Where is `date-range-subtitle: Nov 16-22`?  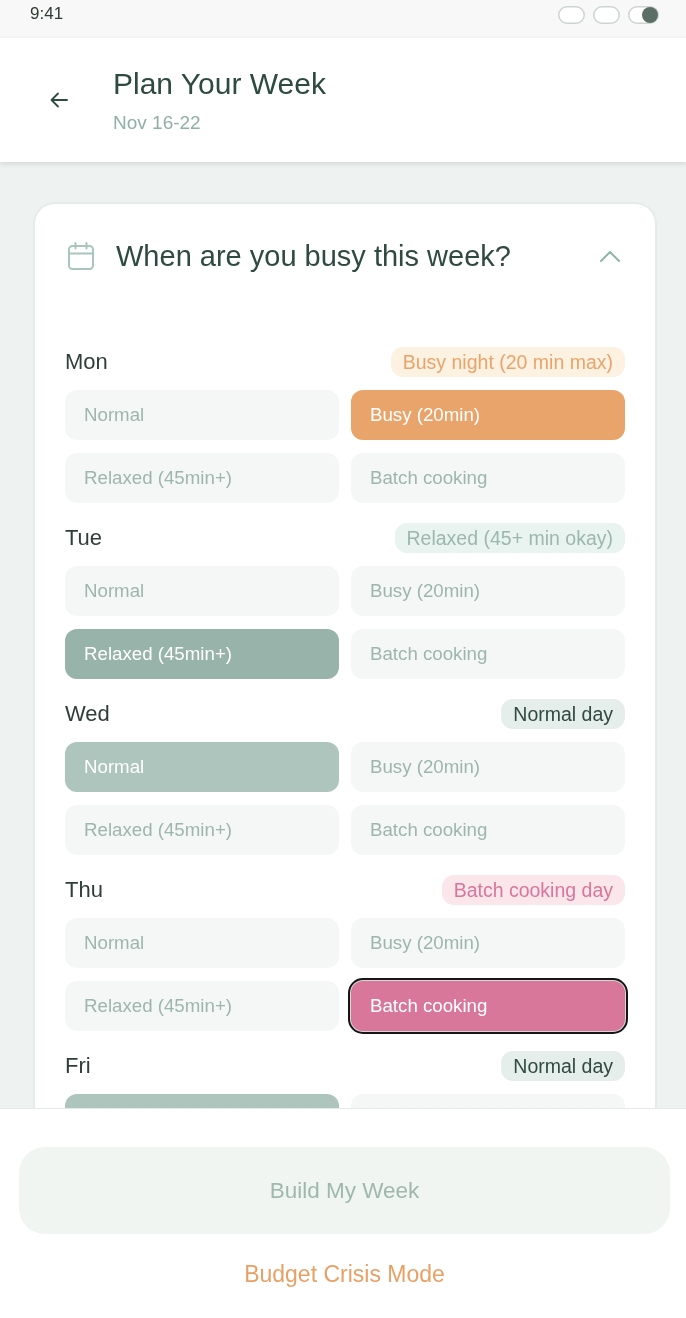
date-range-subtitle: Nov 16-22 is located at coordinates (157, 123).